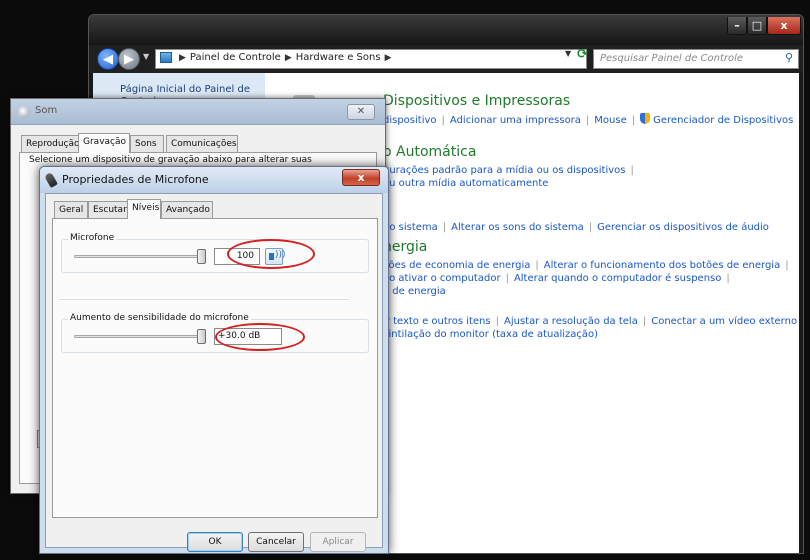  Describe the element at coordinates (198, 112) in the screenshot. I see `sound-dialog-titlebar: Som ✕` at that location.